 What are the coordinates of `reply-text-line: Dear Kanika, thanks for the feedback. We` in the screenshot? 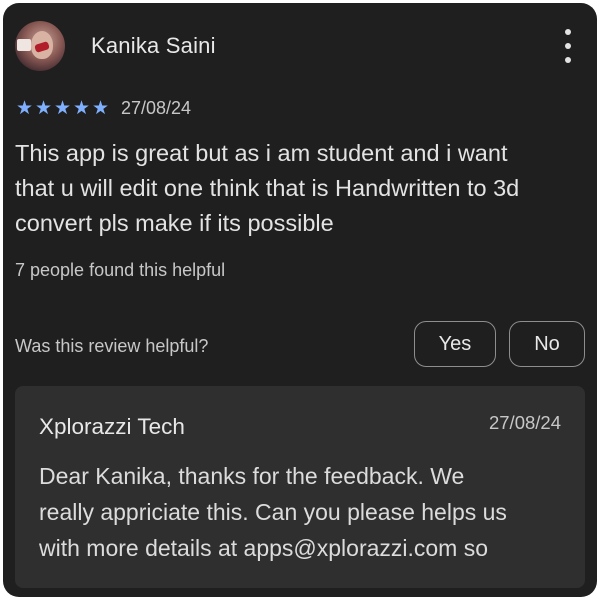 It's located at (252, 476).